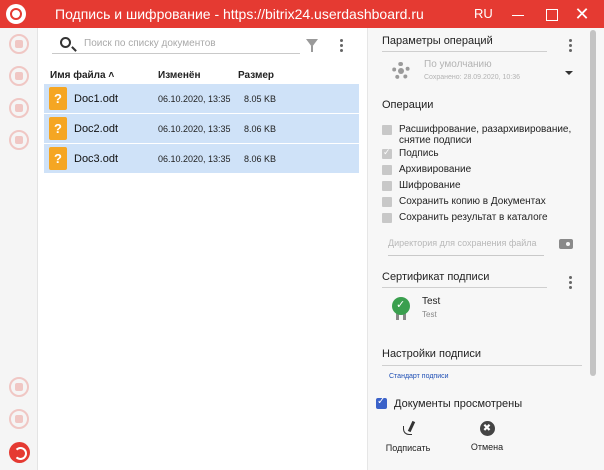  What do you see at coordinates (551, 14) in the screenshot?
I see `maximize-button` at bounding box center [551, 14].